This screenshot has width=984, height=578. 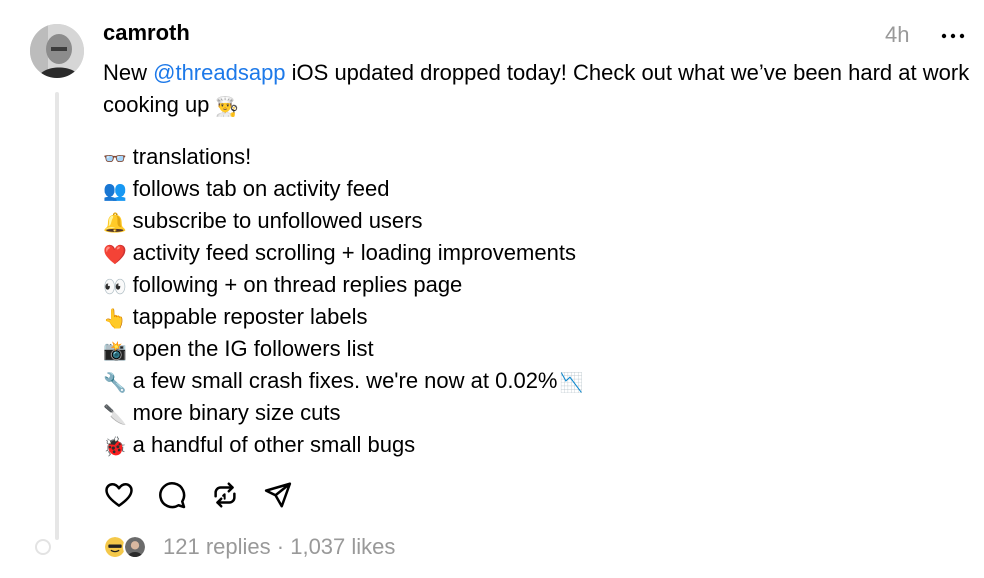 What do you see at coordinates (115, 447) in the screenshot?
I see `lady-beetle-emoji: 🐞` at bounding box center [115, 447].